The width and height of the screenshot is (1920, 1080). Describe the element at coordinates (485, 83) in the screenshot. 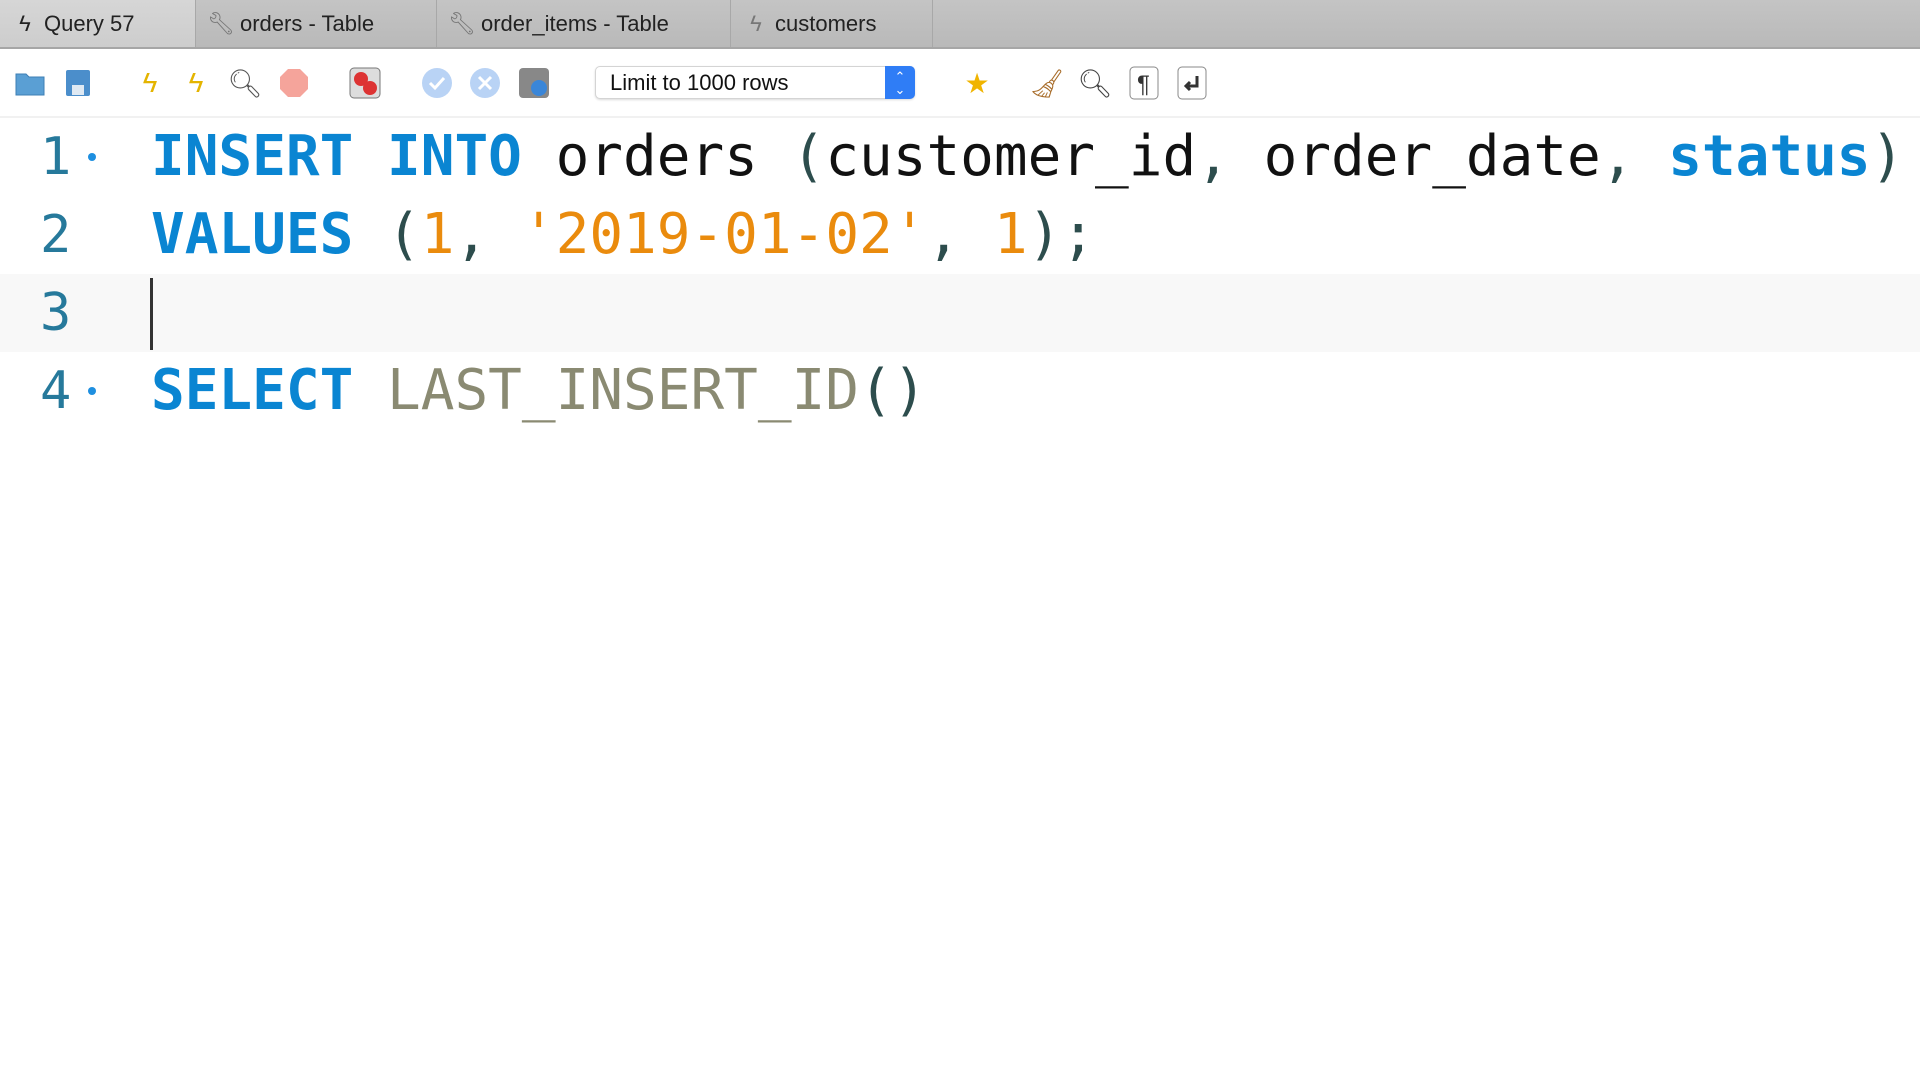

I see `rollback-x-icon` at that location.